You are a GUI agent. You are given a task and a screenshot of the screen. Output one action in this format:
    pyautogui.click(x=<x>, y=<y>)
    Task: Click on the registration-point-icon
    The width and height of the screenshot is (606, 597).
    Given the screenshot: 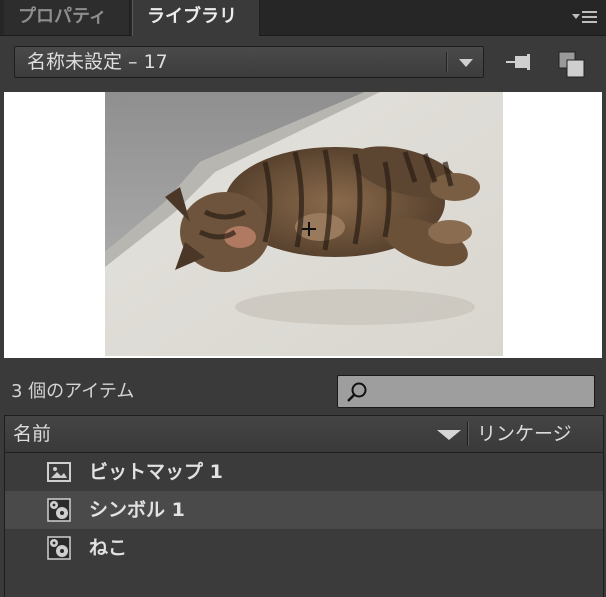 What is the action you would take?
    pyautogui.click(x=309, y=229)
    